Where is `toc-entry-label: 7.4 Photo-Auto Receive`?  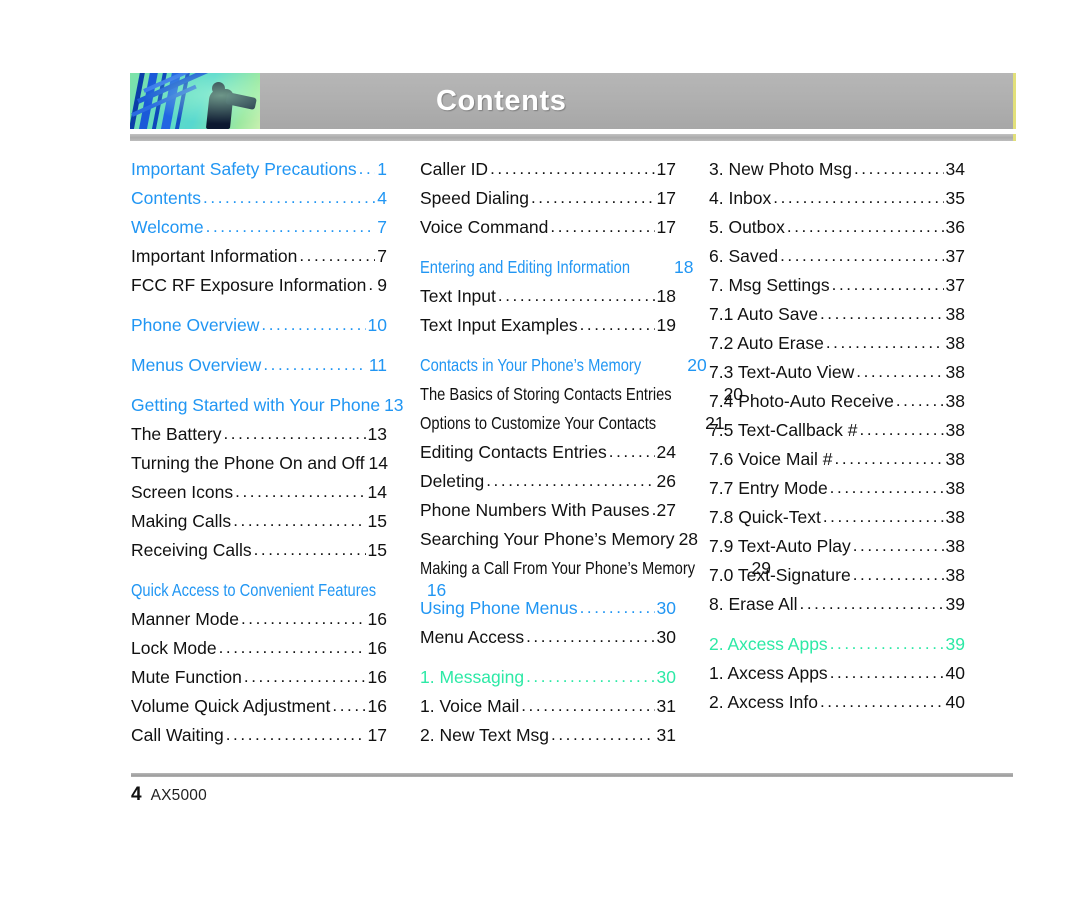
toc-entry-label: 7.4 Photo-Auto Receive is located at coordinates (801, 401).